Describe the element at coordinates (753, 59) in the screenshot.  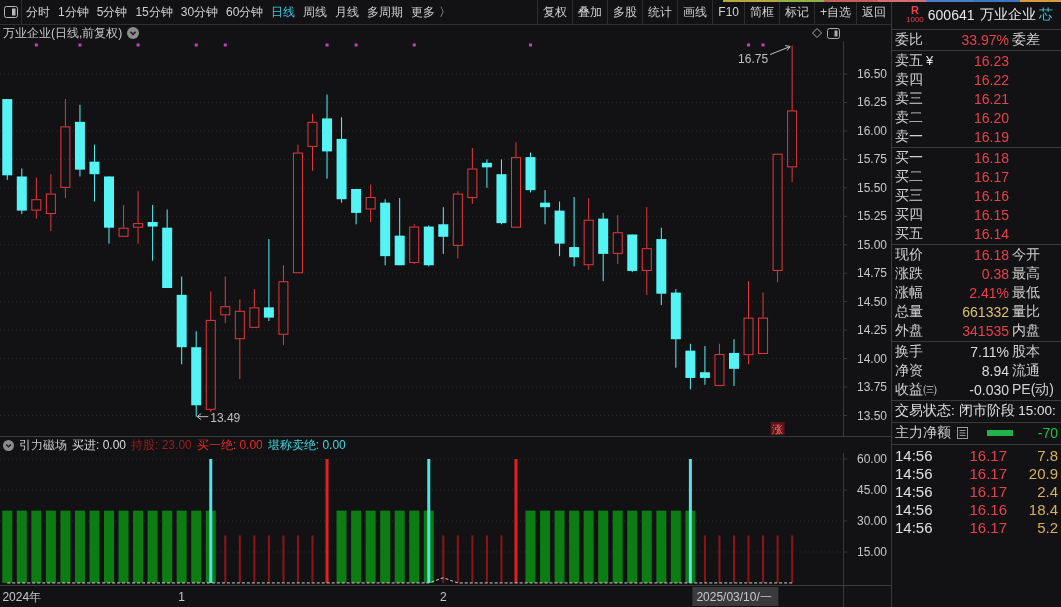
I see `price-annotation: 16.75` at that location.